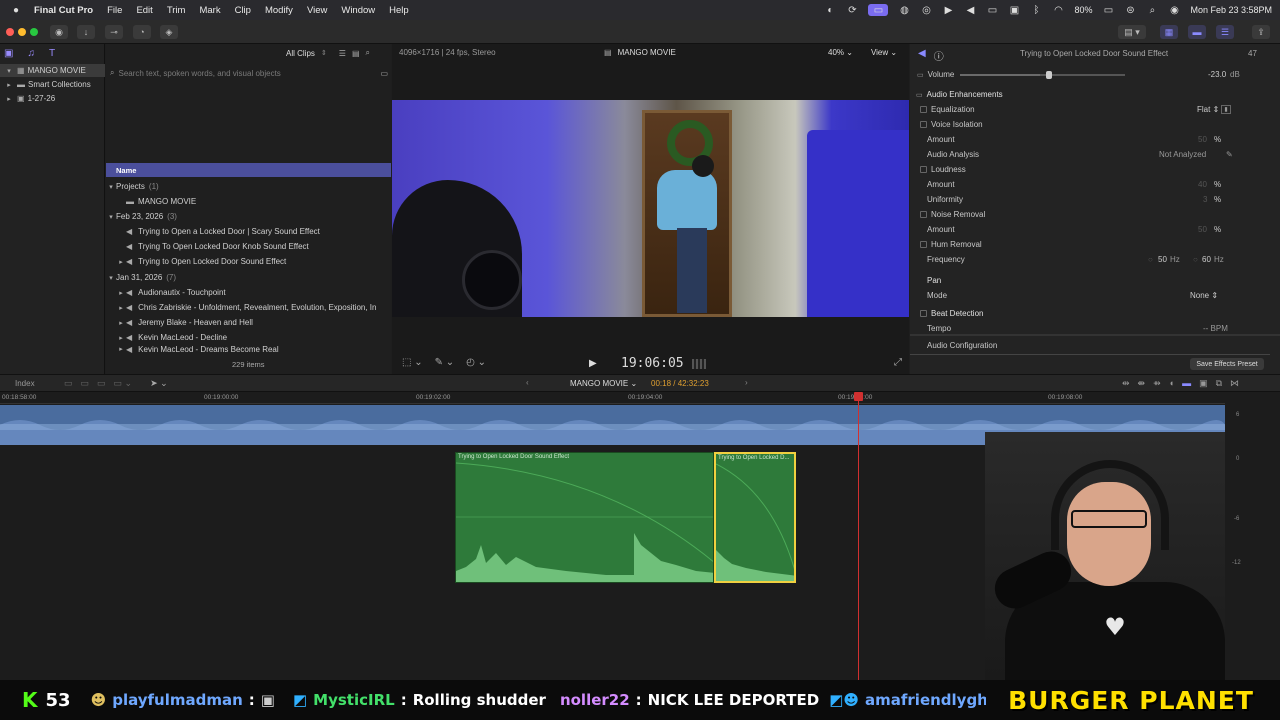  What do you see at coordinates (992, 10) in the screenshot?
I see `display-icon: ▭` at bounding box center [992, 10].